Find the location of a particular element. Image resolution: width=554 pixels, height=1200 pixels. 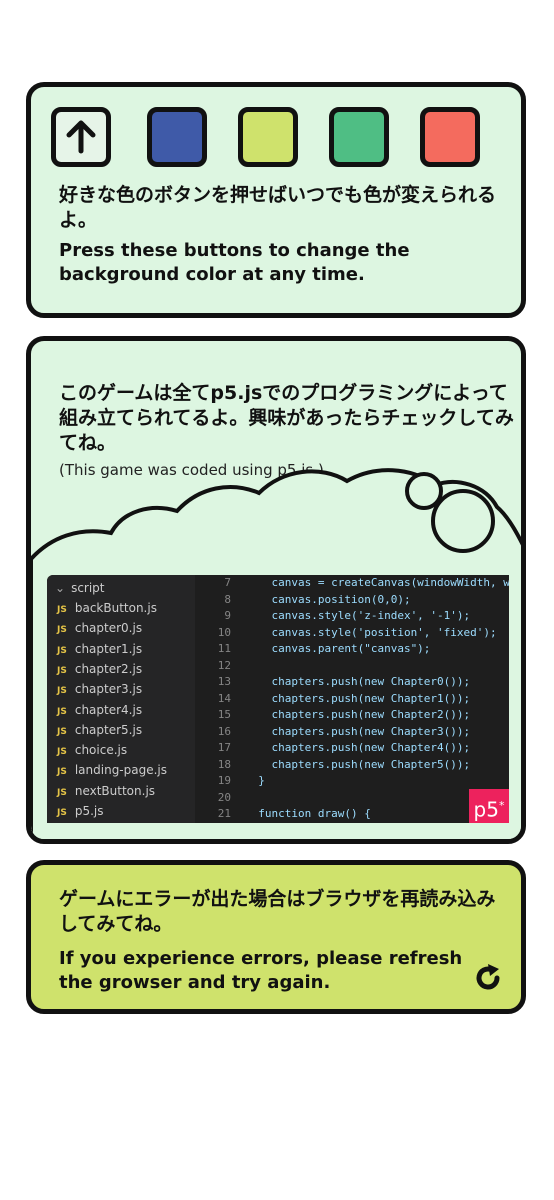

color-button-green is located at coordinates (359, 137).